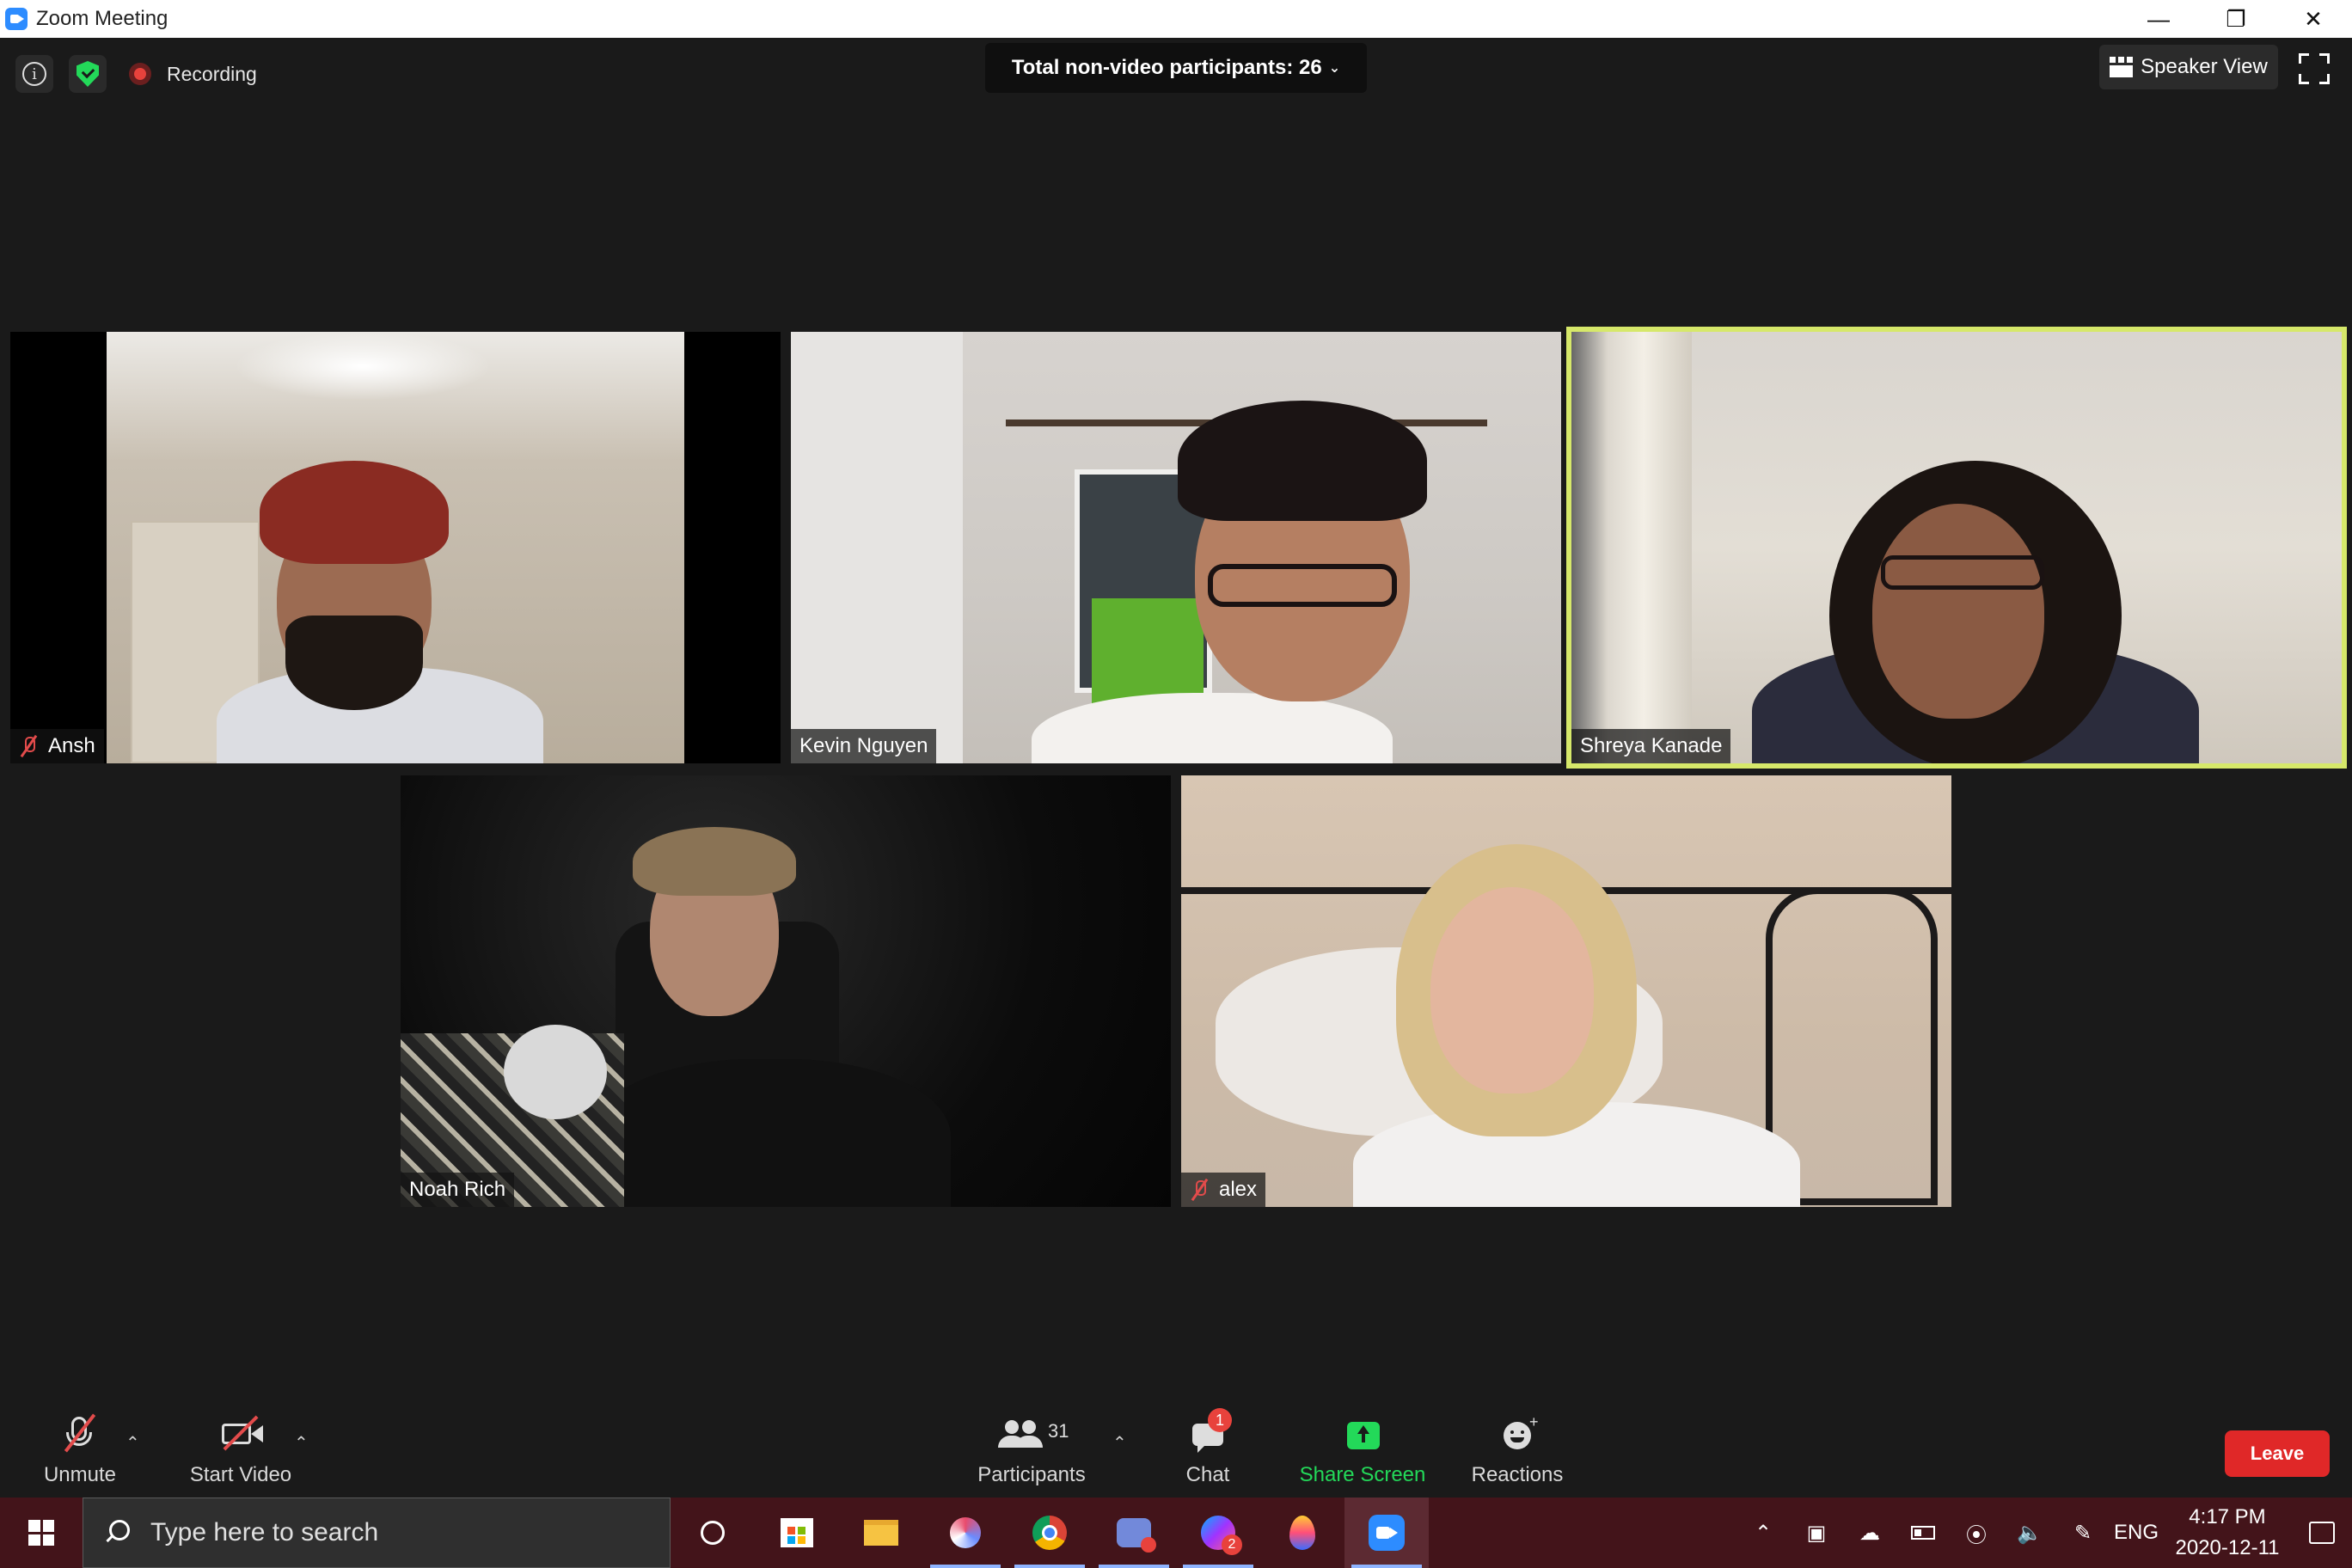 The height and width of the screenshot is (1568, 2352). I want to click on participant-name: Noah Rich, so click(457, 1189).